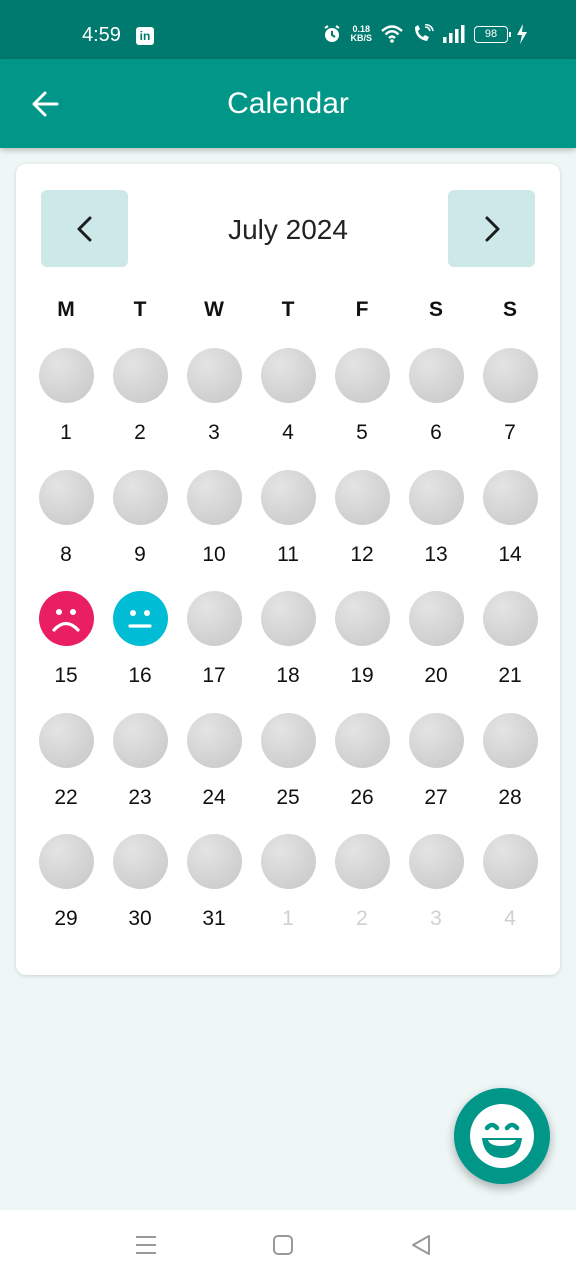 The width and height of the screenshot is (576, 1280). I want to click on day-number: 24, so click(214, 797).